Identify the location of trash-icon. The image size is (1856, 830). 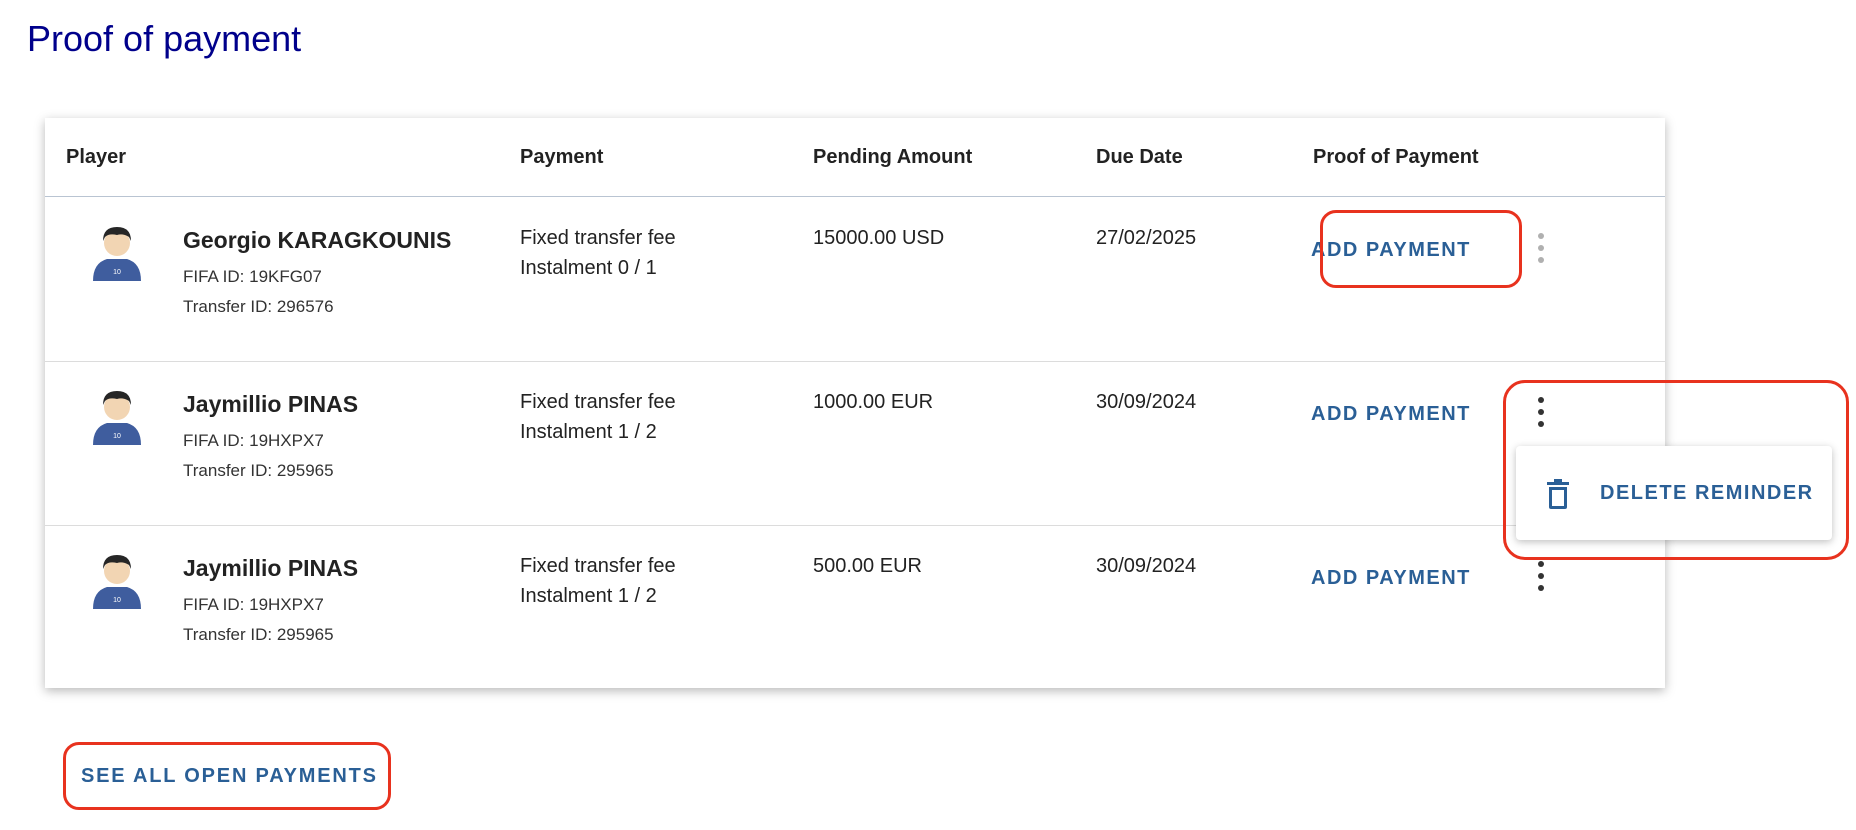
(1558, 494).